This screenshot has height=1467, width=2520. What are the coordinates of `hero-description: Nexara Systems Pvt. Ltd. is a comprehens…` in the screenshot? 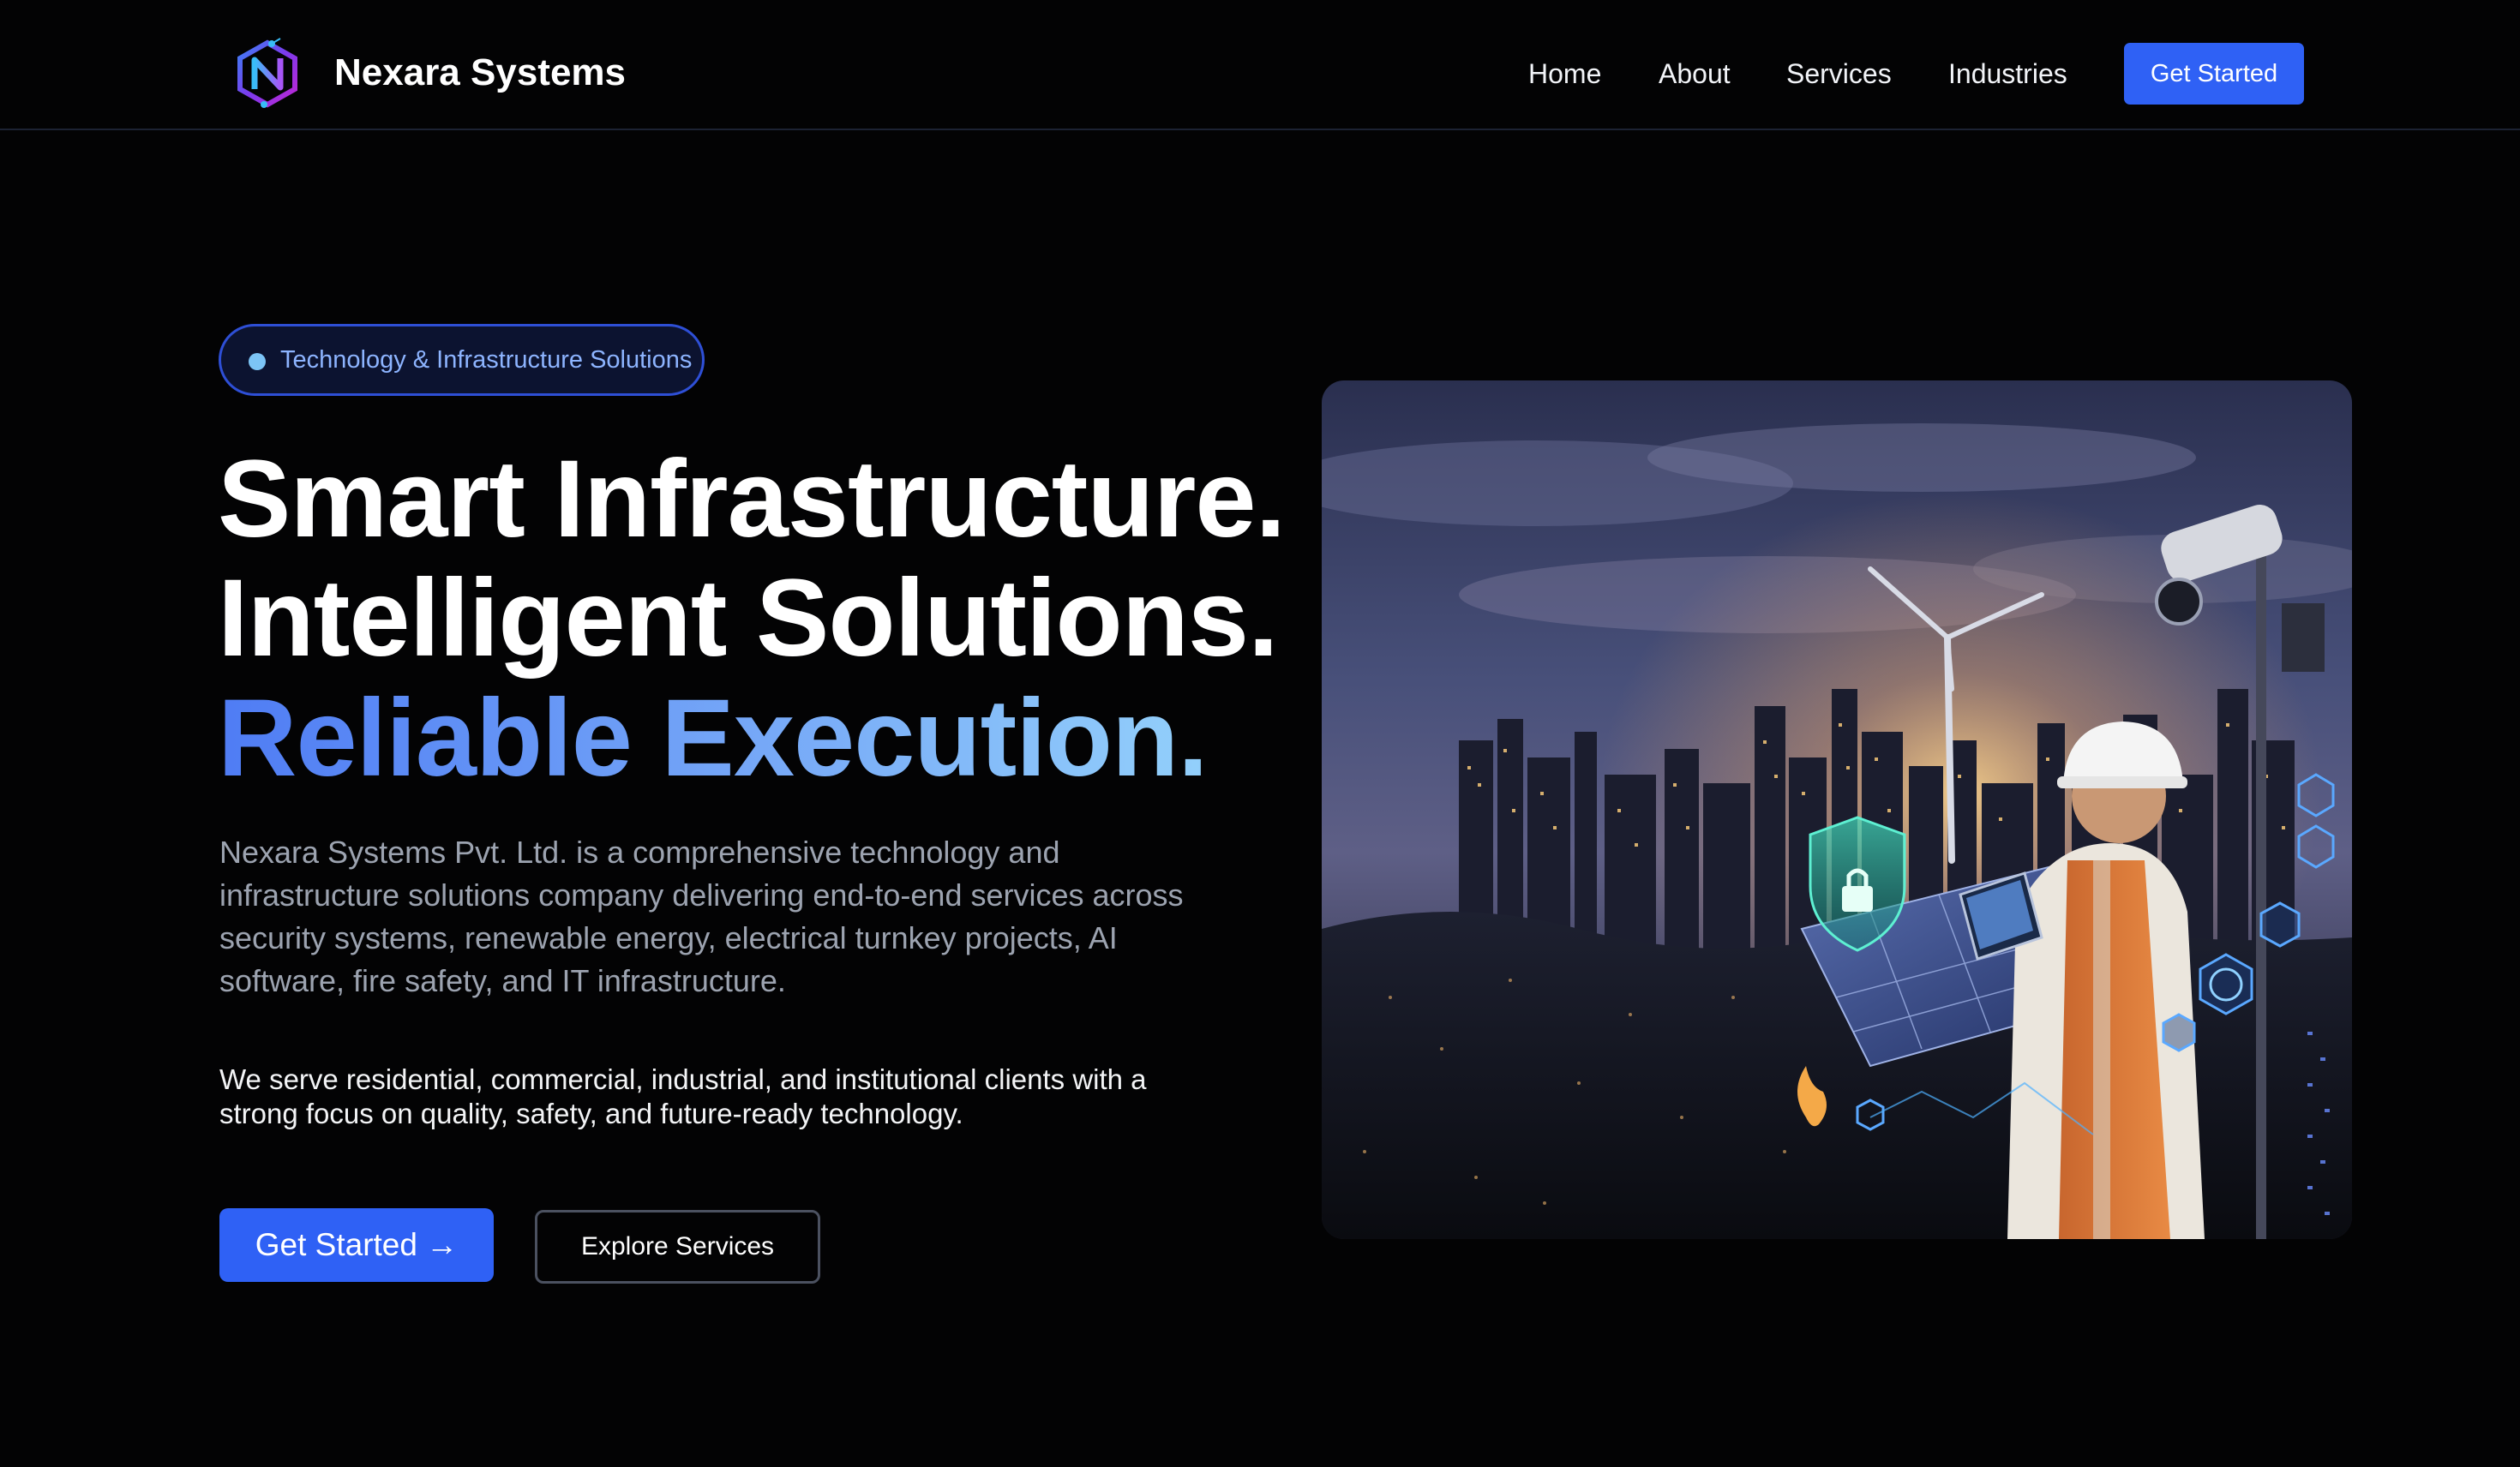 It's located at (701, 916).